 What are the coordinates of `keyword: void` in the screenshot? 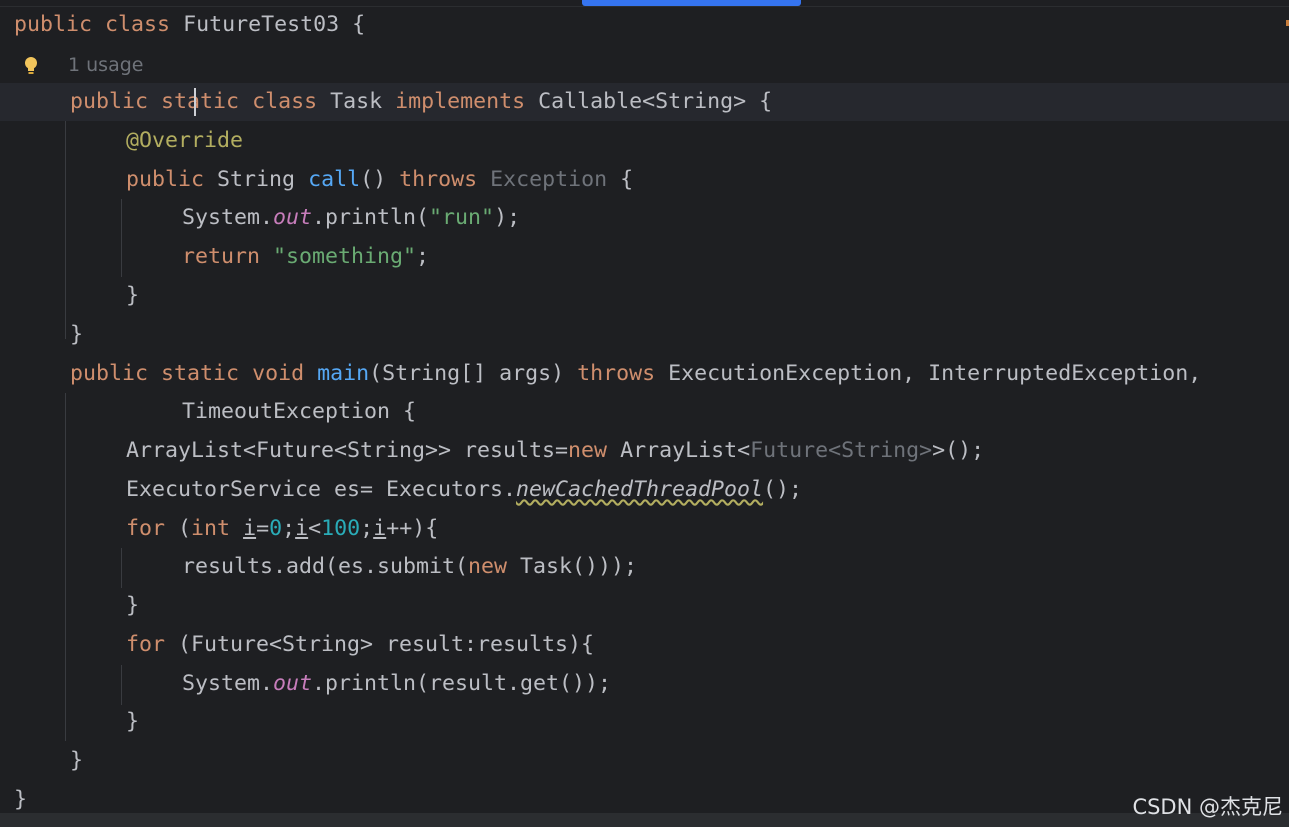 It's located at (278, 373).